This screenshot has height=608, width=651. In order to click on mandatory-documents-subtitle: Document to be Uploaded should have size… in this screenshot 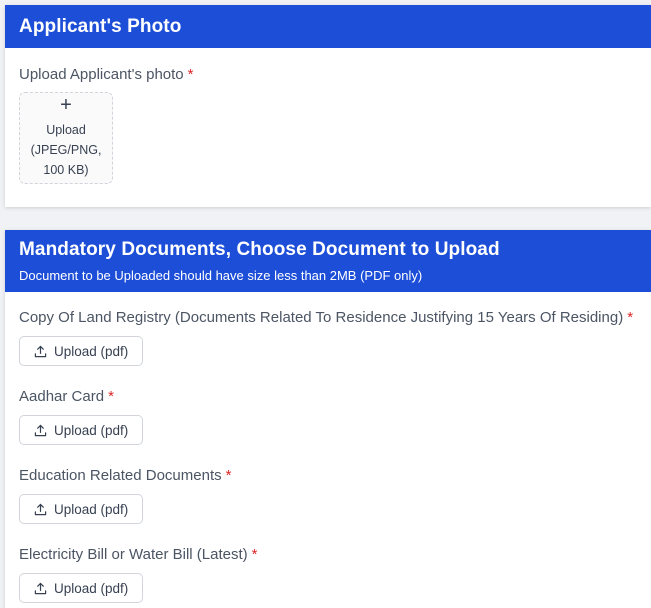, I will do `click(221, 275)`.